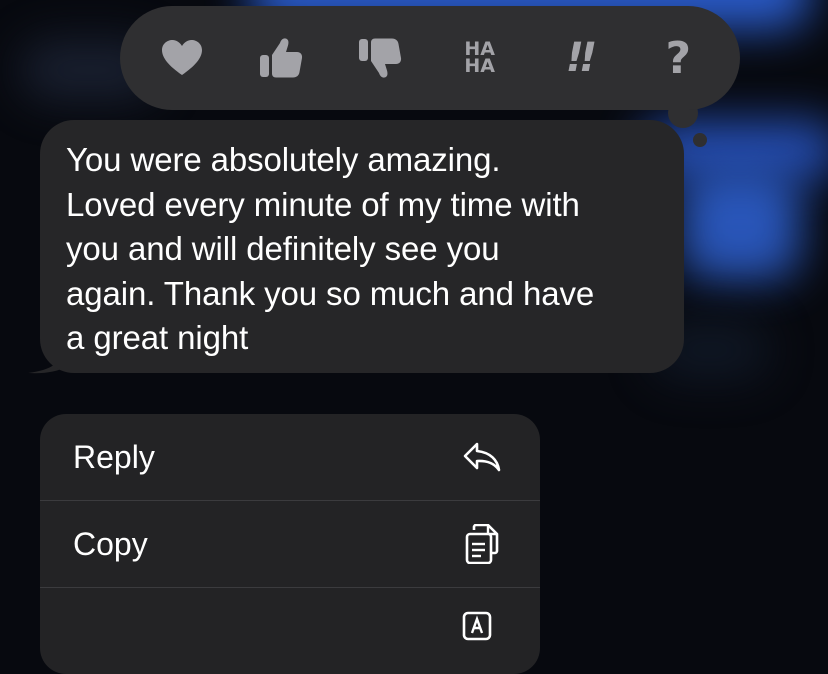 This screenshot has width=828, height=674. What do you see at coordinates (482, 631) in the screenshot?
I see `translate-icon` at bounding box center [482, 631].